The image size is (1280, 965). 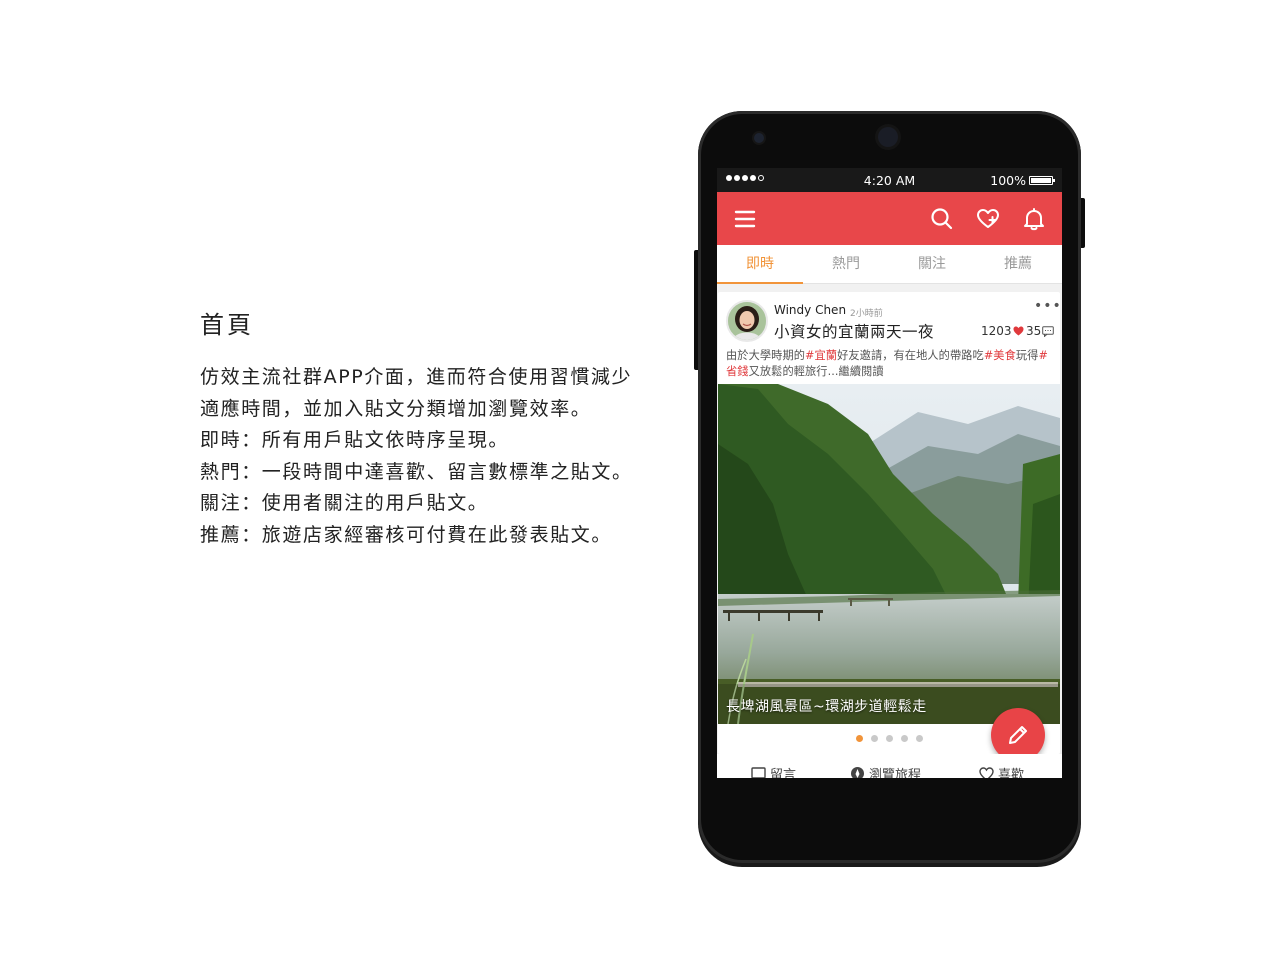 I want to click on description-line: 推薦：旅遊店家經審核可付費在此發表貼文。, so click(x=406, y=534).